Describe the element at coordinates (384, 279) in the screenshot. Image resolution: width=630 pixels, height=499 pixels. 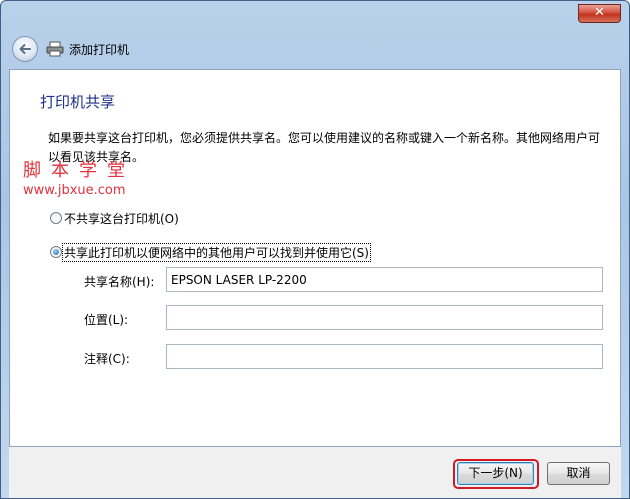
I see `share-name-input` at that location.